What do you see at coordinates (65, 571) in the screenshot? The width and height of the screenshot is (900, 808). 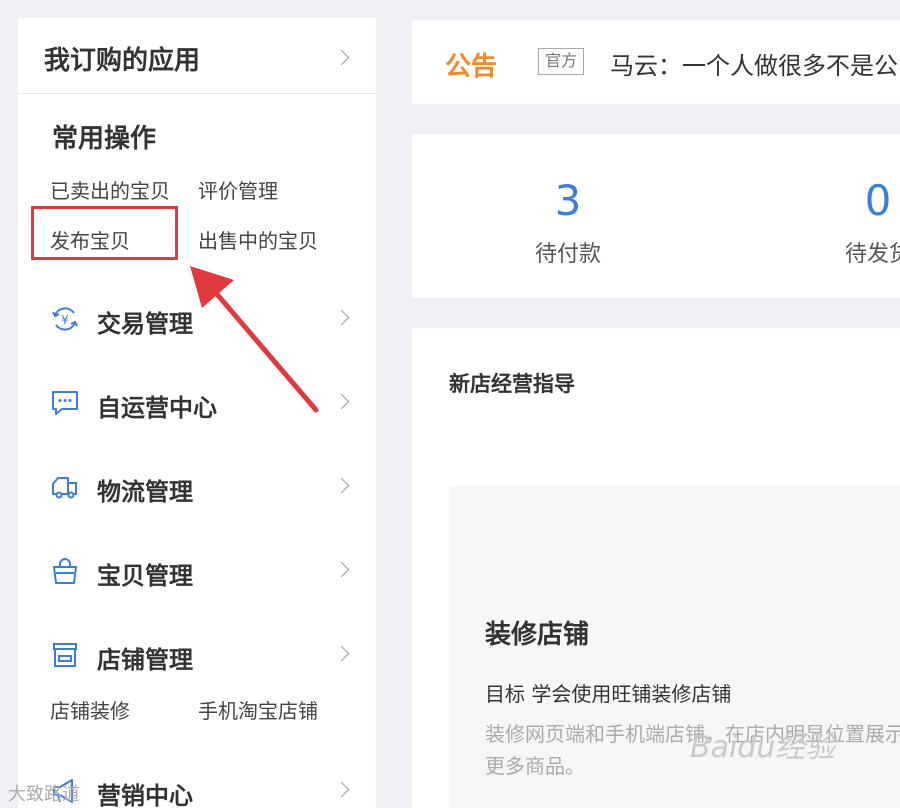 I see `bag-icon` at bounding box center [65, 571].